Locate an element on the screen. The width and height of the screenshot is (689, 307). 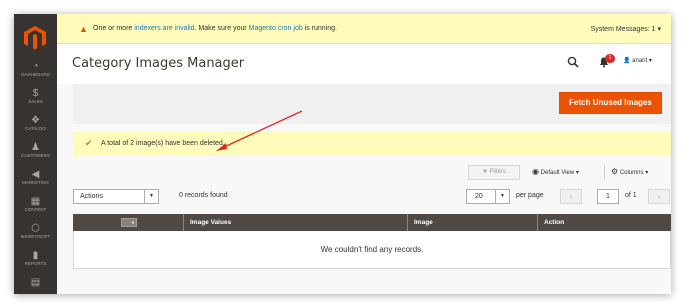
page-actions-bar: Fetch Unused Images is located at coordinates (372, 104).